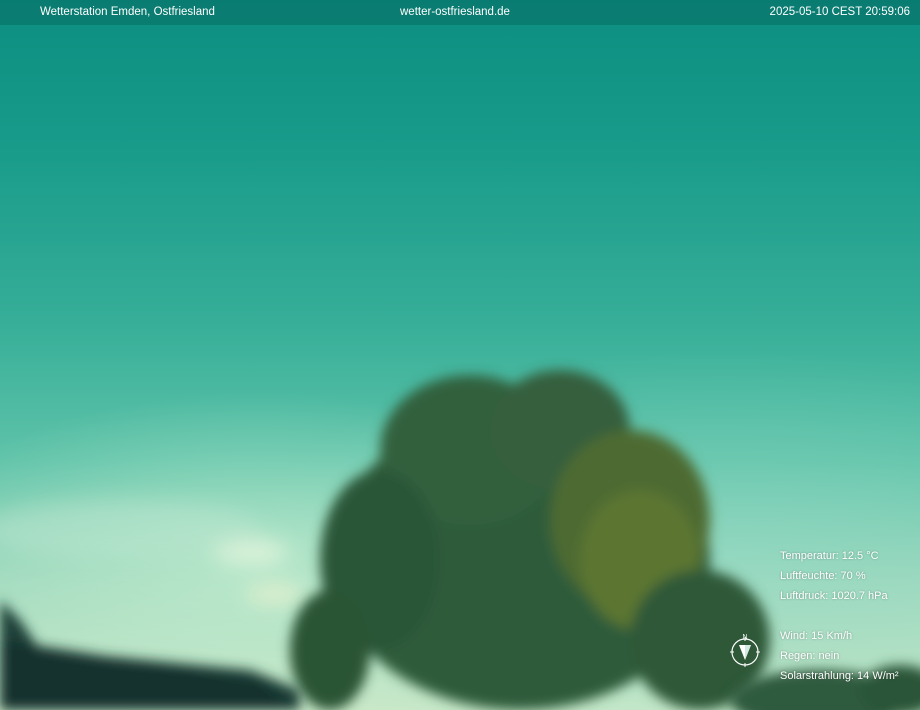  I want to click on timestamp: 2025-05-10 CEST 20:59:06, so click(839, 12).